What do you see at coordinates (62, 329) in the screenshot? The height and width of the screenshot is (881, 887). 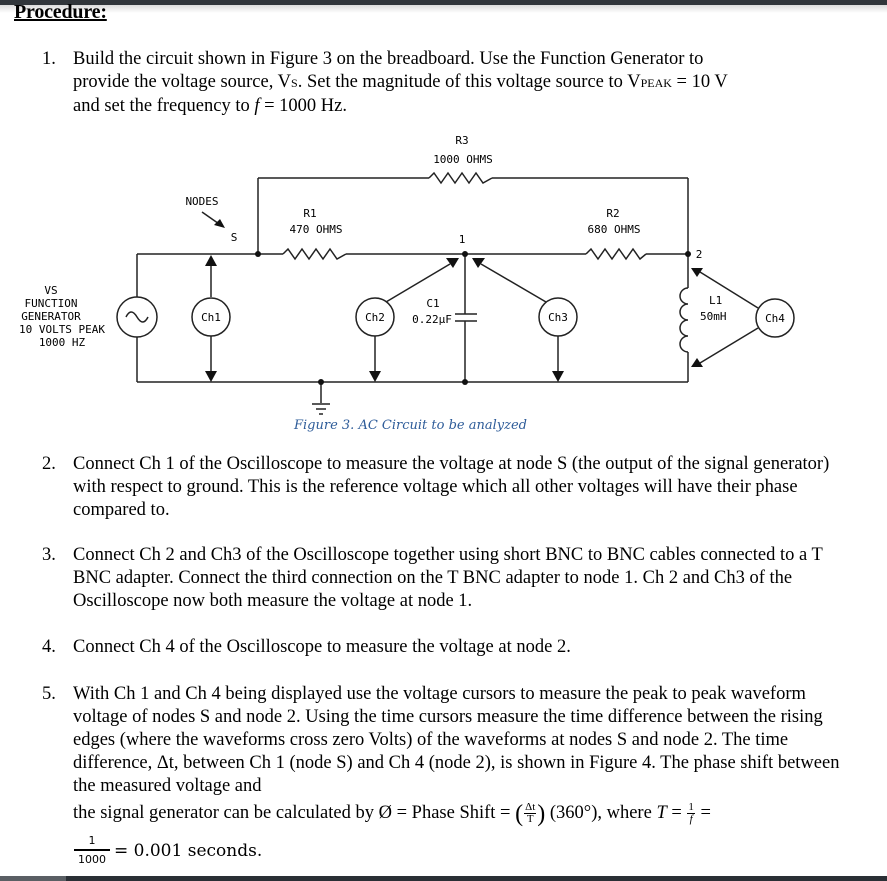 I see `source-label-line: 10 VOLTS PEAK` at bounding box center [62, 329].